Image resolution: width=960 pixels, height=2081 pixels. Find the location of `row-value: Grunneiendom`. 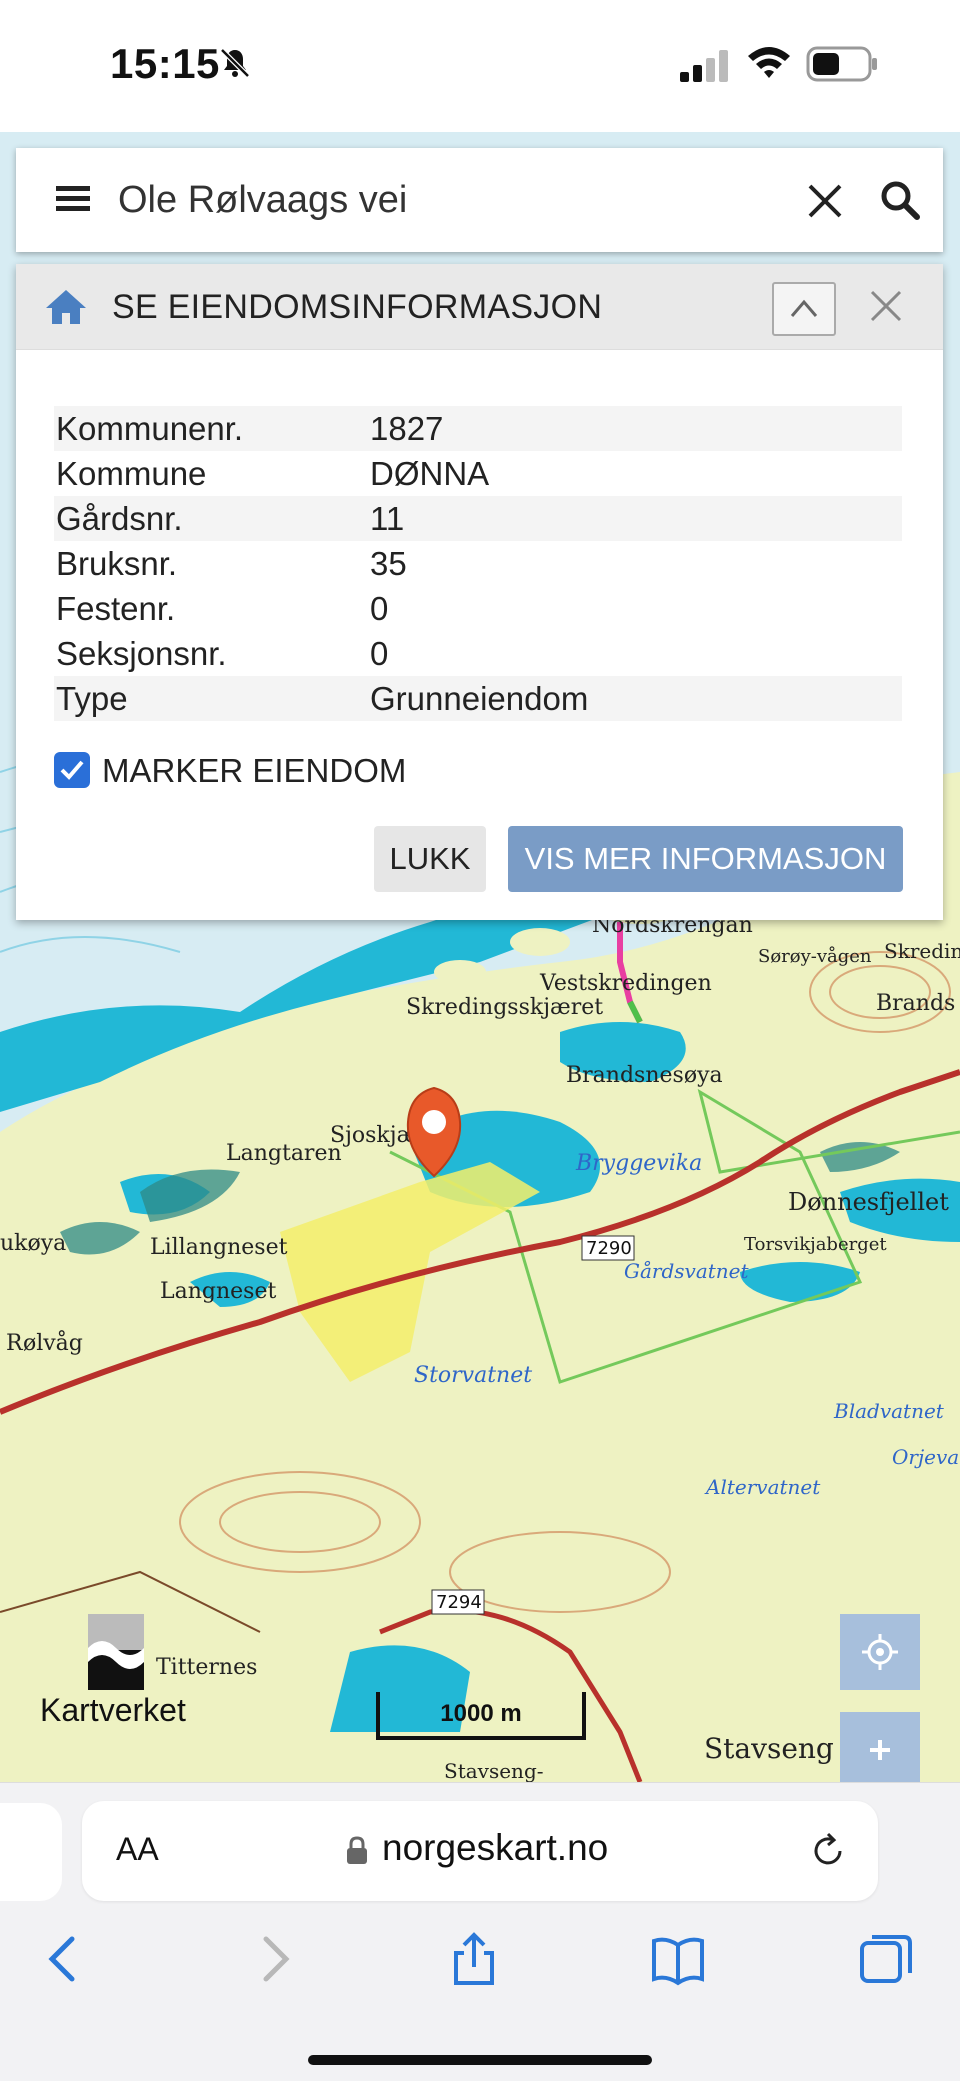

row-value: Grunneiendom is located at coordinates (479, 698).